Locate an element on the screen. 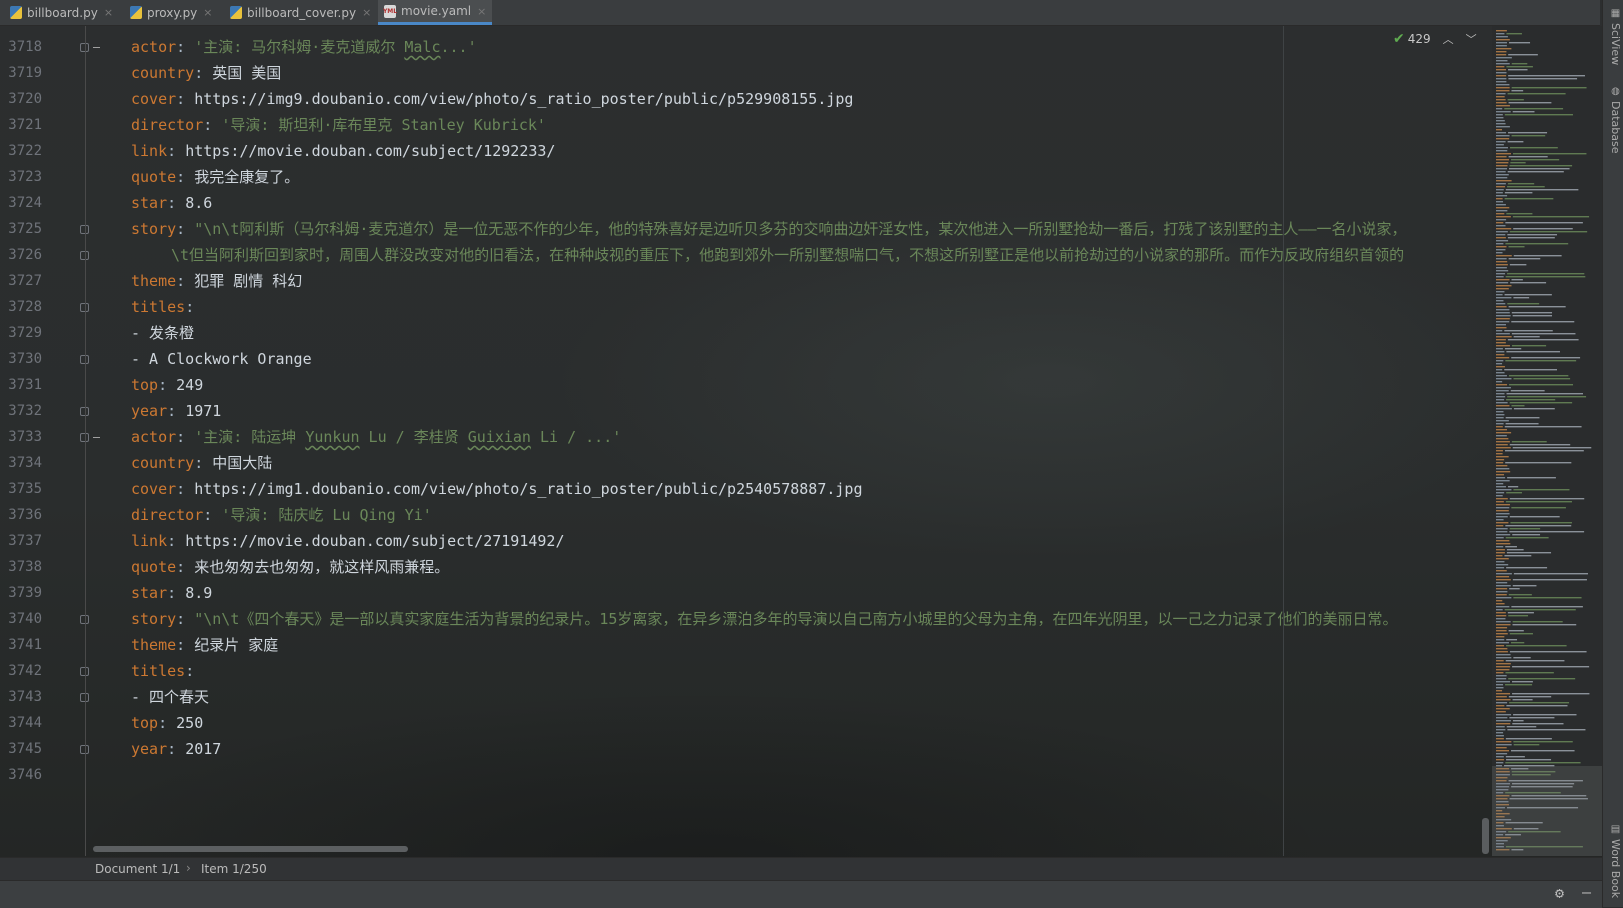 This screenshot has height=908, width=1623. breadcrumb-item: Item 1/250 is located at coordinates (234, 869).